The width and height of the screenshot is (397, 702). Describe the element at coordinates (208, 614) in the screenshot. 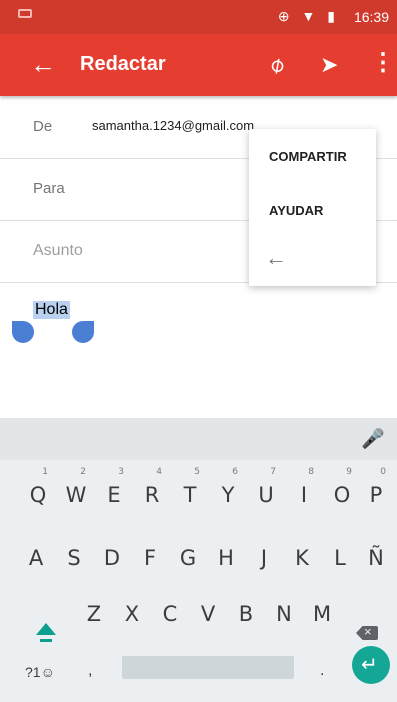

I see `key-v: V` at that location.